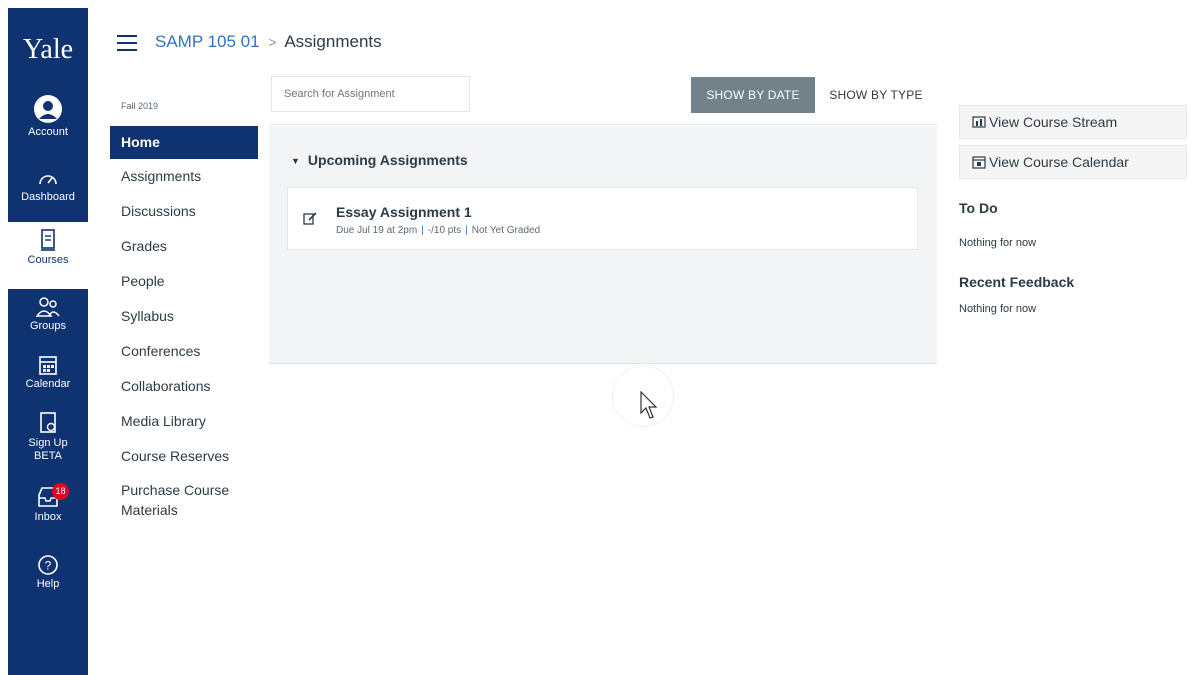 This screenshot has height=675, width=1197. What do you see at coordinates (48, 517) in the screenshot?
I see `nav-inbox-label: Inbox` at bounding box center [48, 517].